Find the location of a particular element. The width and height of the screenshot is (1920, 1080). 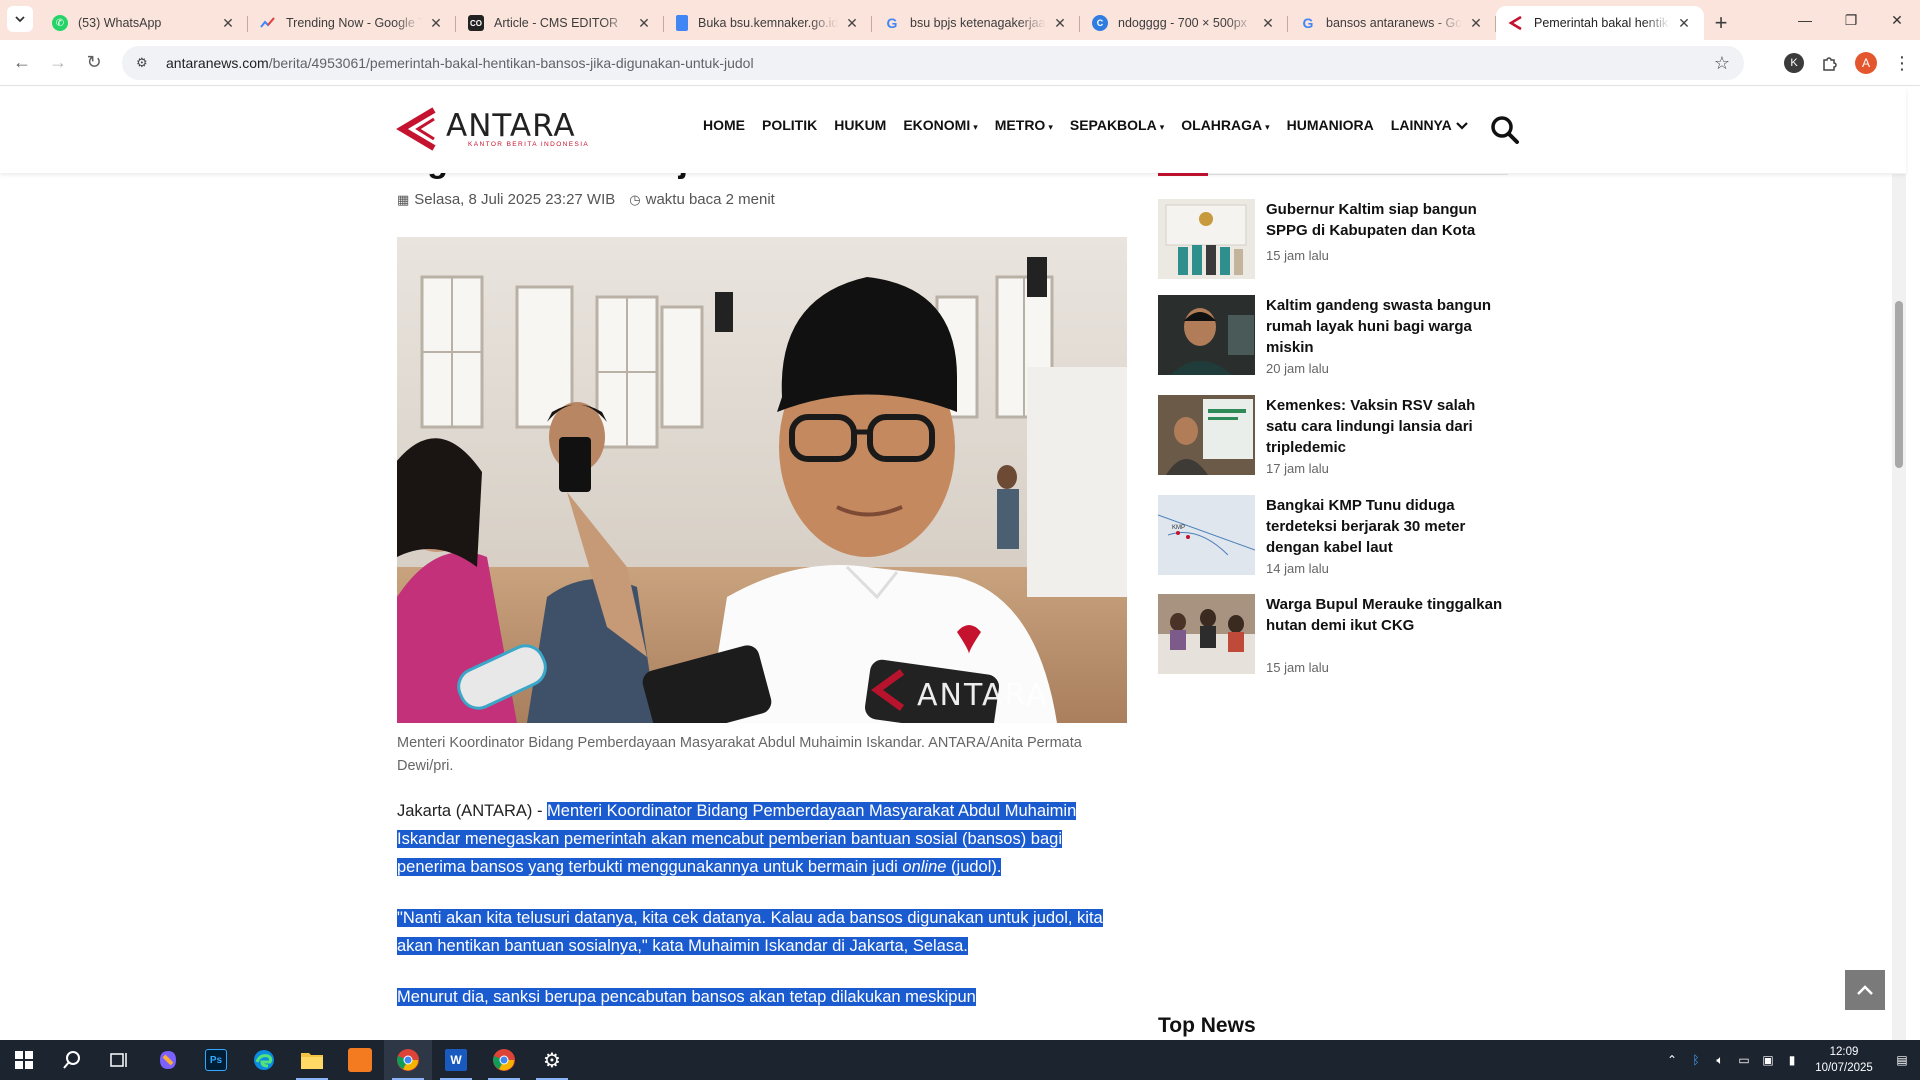

bluetooth-icon: ᛒ is located at coordinates (1696, 1060).